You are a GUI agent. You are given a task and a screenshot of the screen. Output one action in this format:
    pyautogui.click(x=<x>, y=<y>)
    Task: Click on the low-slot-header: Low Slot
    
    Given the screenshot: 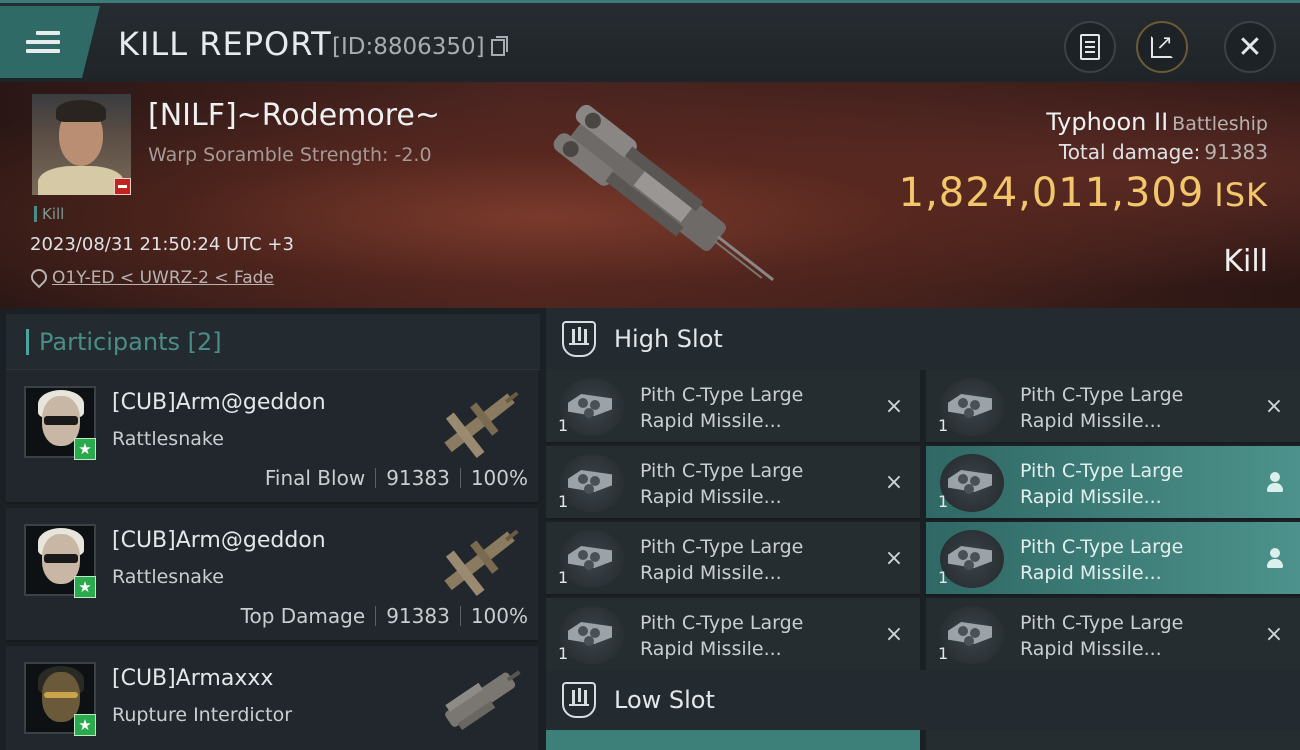 What is the action you would take?
    pyautogui.click(x=923, y=700)
    